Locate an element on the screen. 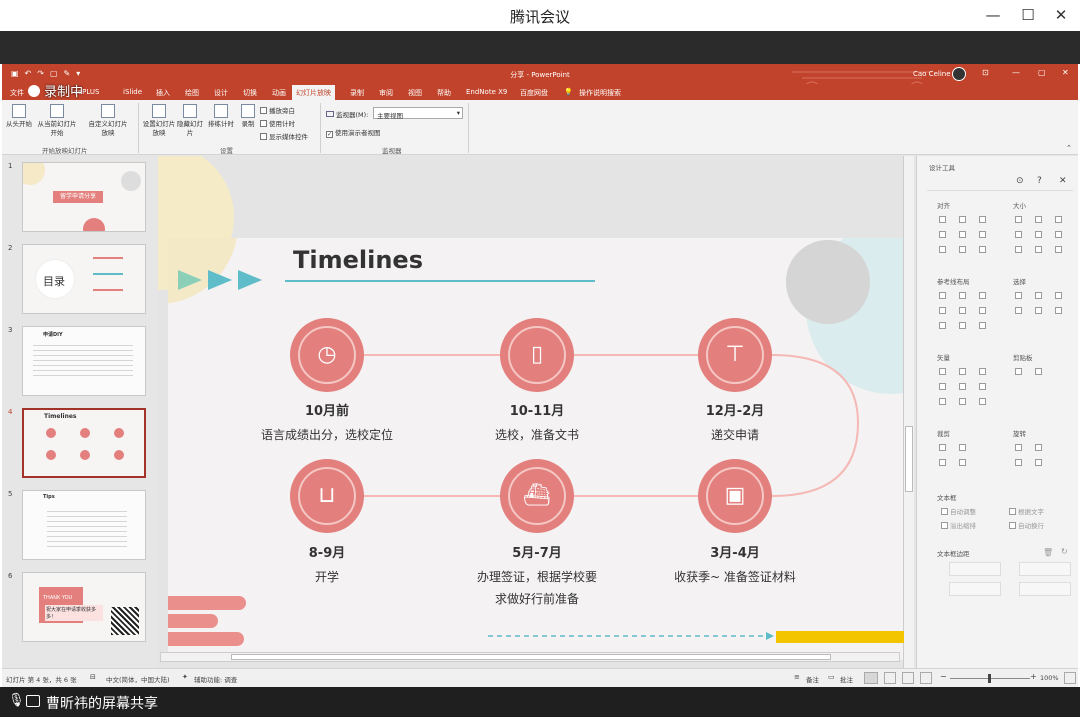 The image size is (1080, 717). milestone-circle: ▣ is located at coordinates (735, 496).